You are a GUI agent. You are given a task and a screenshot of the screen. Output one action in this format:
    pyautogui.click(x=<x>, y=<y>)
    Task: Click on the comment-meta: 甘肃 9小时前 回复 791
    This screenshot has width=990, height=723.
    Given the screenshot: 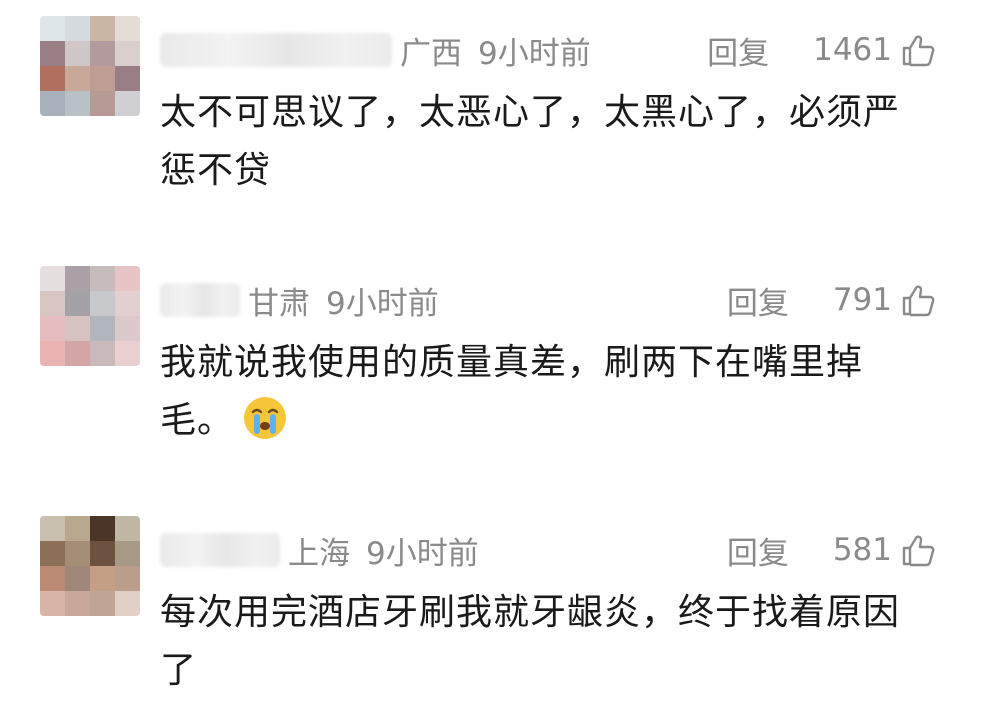 What is the action you would take?
    pyautogui.click(x=549, y=300)
    